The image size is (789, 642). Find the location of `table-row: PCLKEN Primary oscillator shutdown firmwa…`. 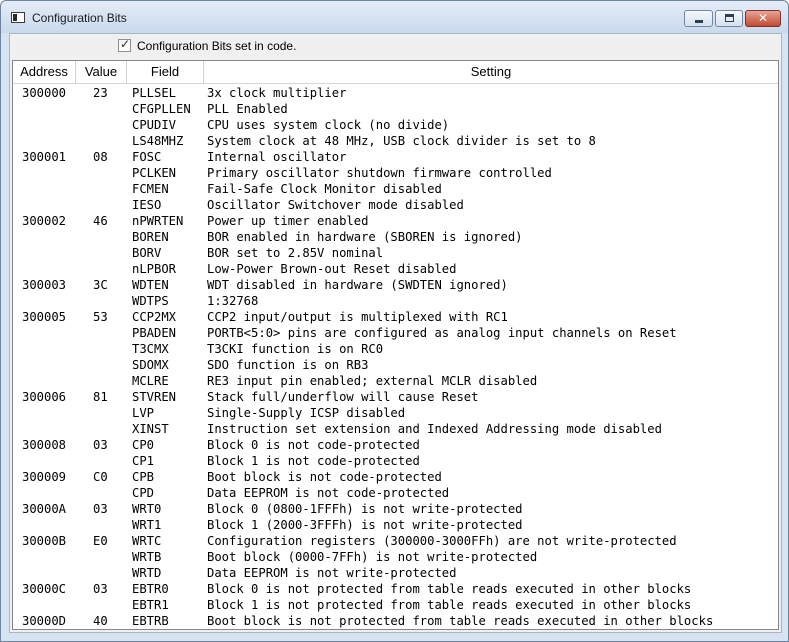

table-row: PCLKEN Primary oscillator shutdown firmwa… is located at coordinates (395, 173).